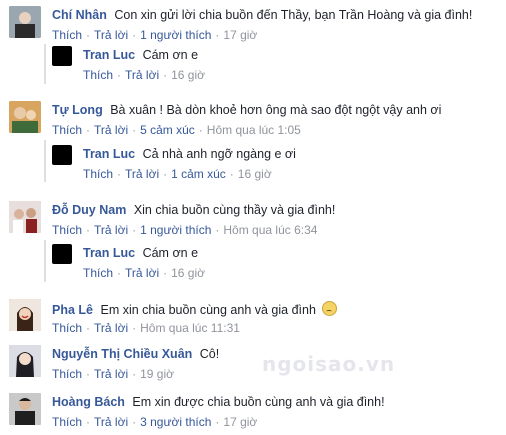 This screenshot has width=506, height=435. I want to click on comment-actions: Thích · Trả lời · 1 người thích · 17 giờ, so click(155, 35).